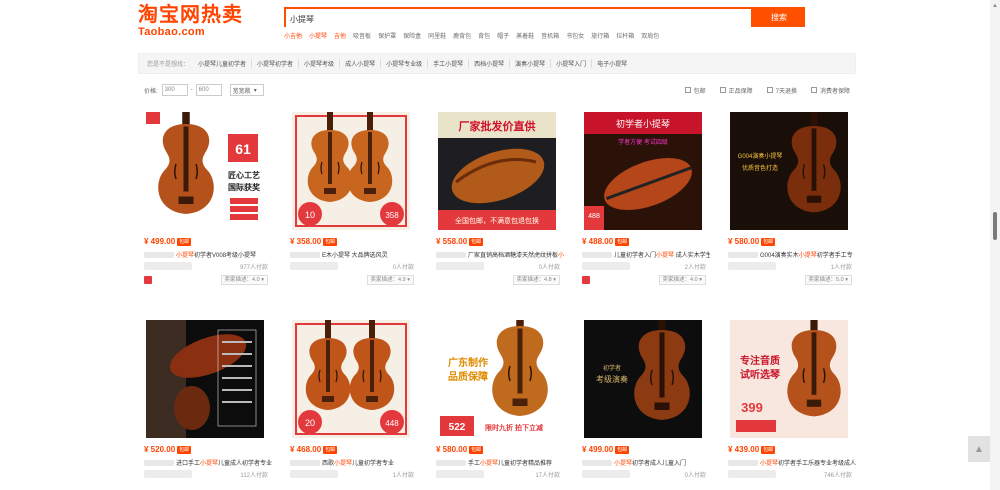 Image resolution: width=1000 pixels, height=490 pixels. I want to click on hot-keyword: 小吉他, so click(293, 35).